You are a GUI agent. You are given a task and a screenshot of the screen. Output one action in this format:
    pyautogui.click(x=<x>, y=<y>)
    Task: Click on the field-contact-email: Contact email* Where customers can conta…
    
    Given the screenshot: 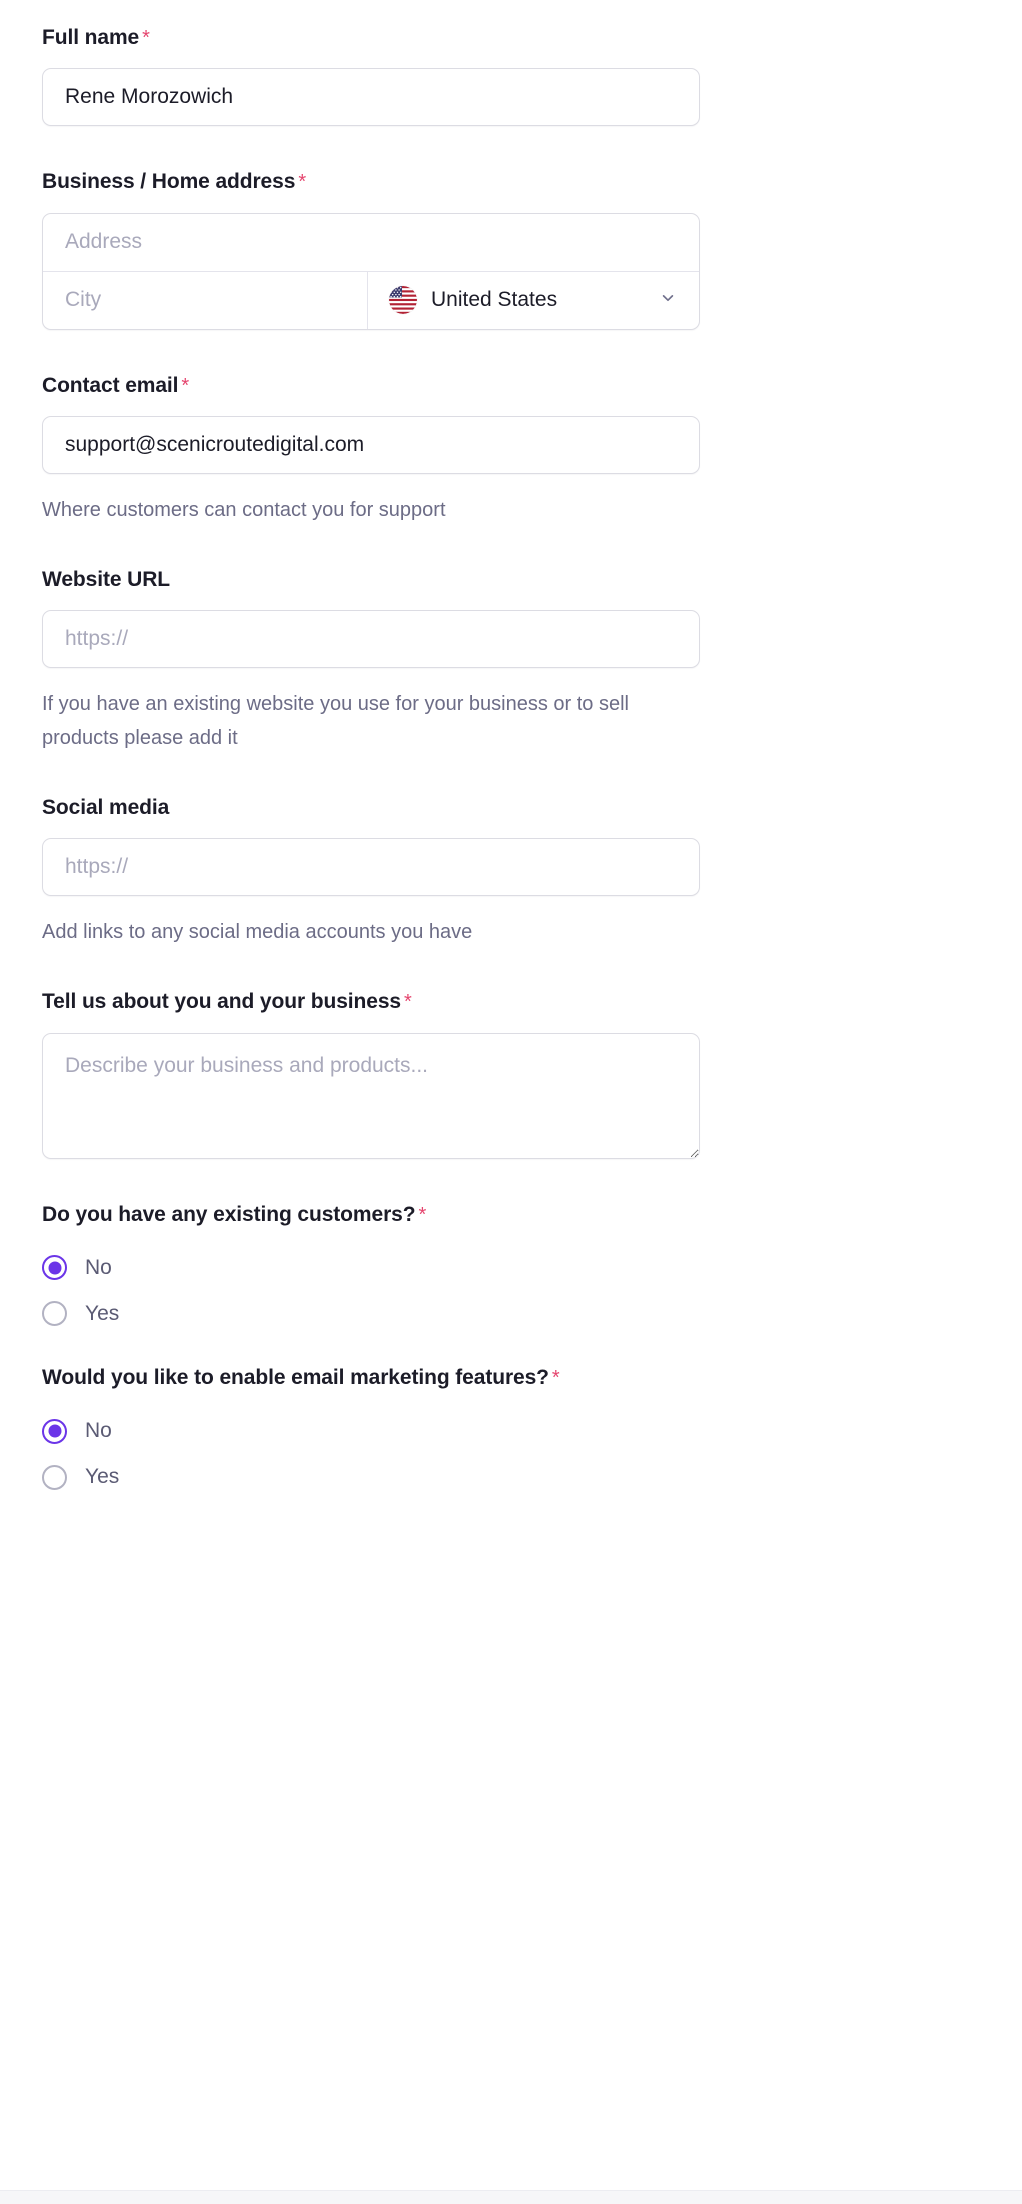 What is the action you would take?
    pyautogui.click(x=511, y=449)
    